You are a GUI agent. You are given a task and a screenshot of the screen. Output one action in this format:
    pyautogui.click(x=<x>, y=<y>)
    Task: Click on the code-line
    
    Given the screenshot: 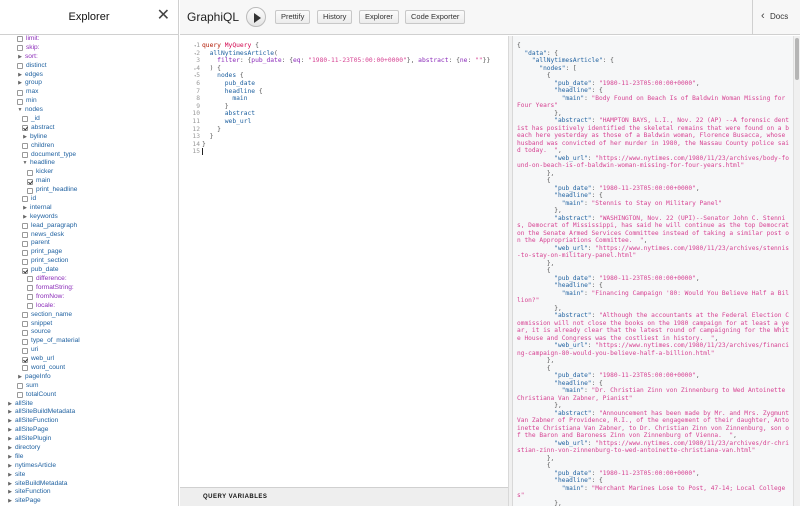 What is the action you would take?
    pyautogui.click(x=353, y=152)
    